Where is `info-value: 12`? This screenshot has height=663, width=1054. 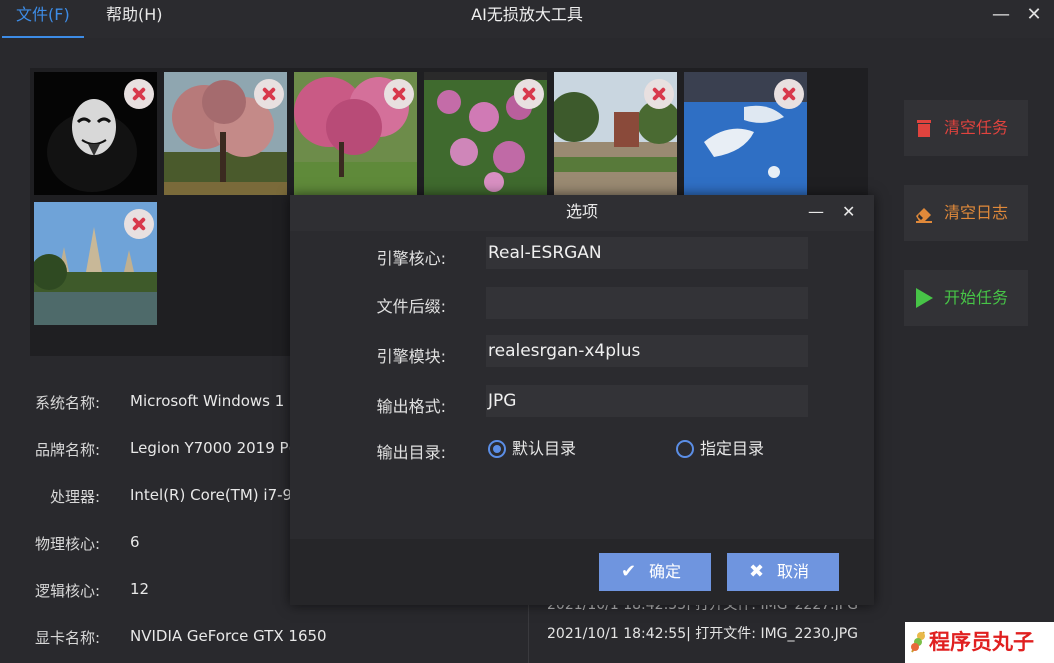
info-value: 12 is located at coordinates (140, 589).